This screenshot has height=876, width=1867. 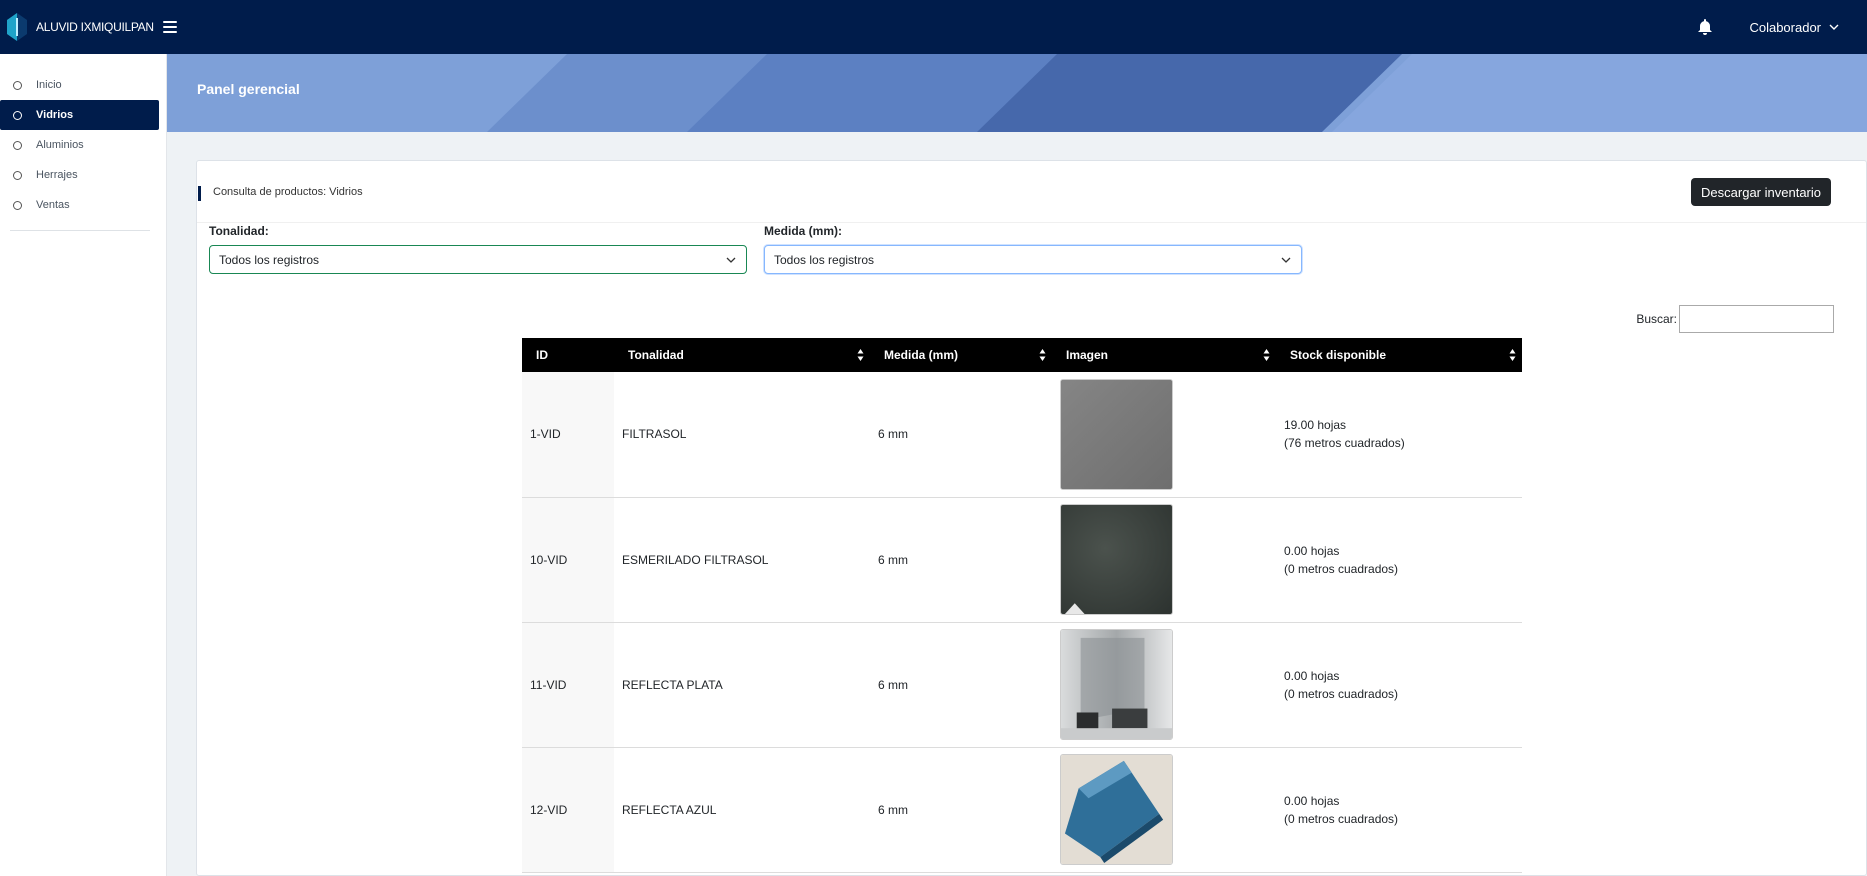 I want to click on table-search: Buscar:, so click(x=1735, y=319).